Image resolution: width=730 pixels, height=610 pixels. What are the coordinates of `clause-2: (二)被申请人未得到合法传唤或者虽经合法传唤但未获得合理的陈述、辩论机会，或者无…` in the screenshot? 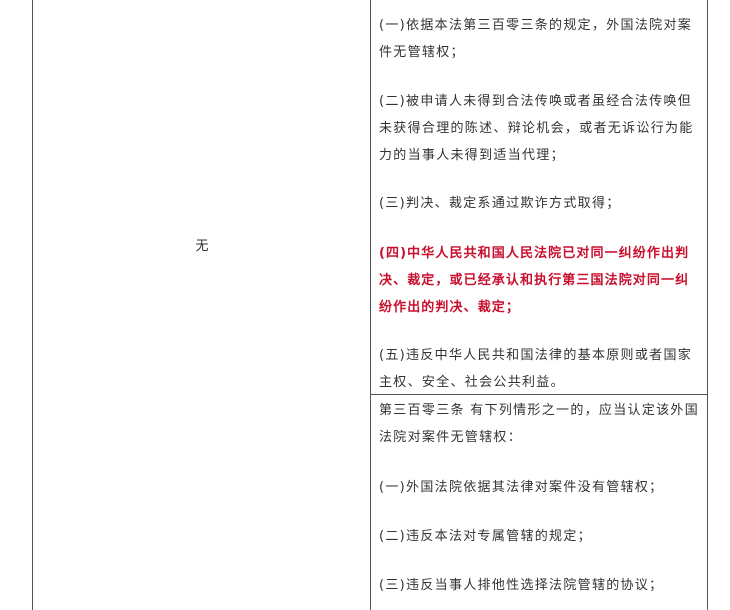 It's located at (536, 128).